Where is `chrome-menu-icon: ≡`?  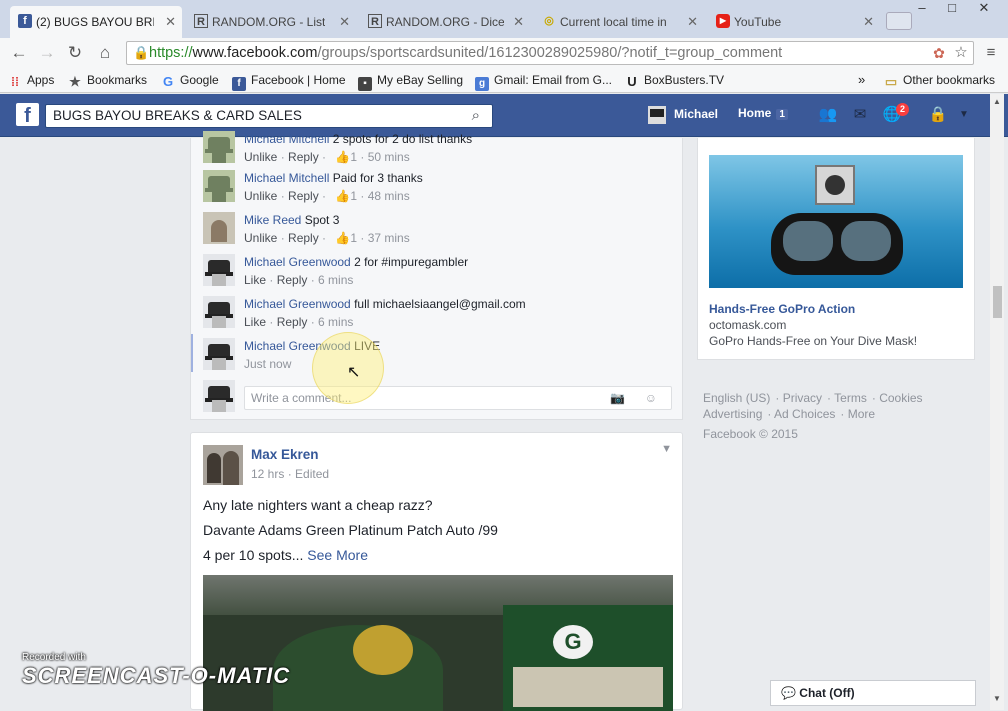
chrome-menu-icon: ≡ is located at coordinates (991, 53).